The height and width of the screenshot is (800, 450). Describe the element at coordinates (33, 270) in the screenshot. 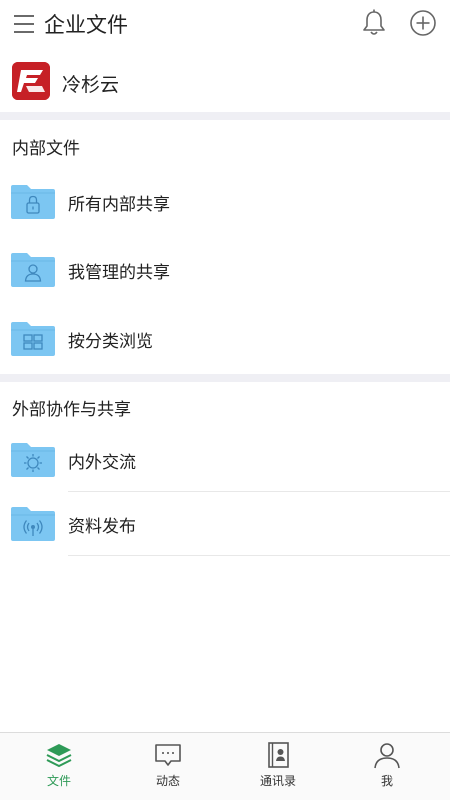

I see `folder-user-icon` at that location.